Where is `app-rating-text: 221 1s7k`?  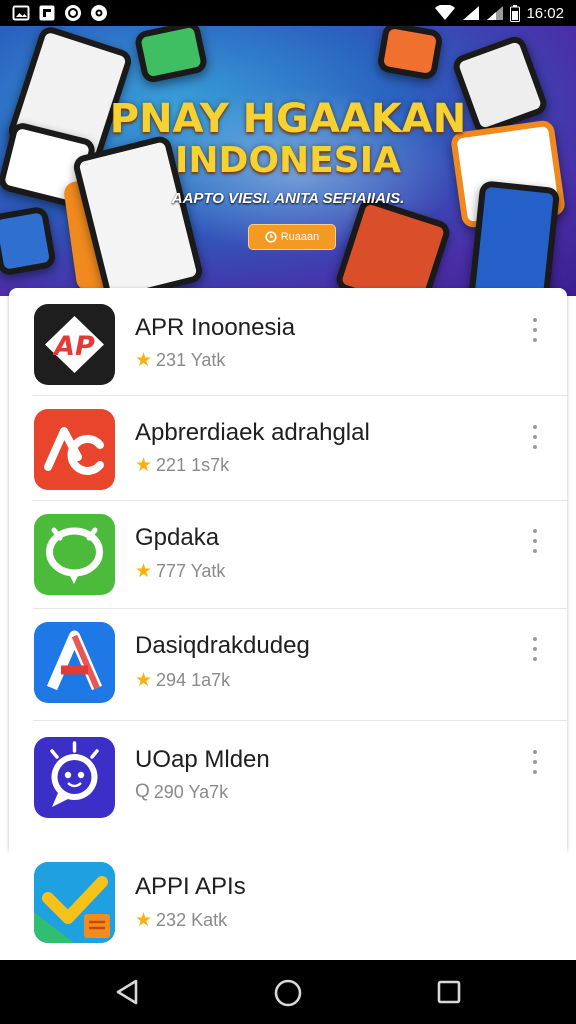
app-rating-text: 221 1s7k is located at coordinates (193, 465).